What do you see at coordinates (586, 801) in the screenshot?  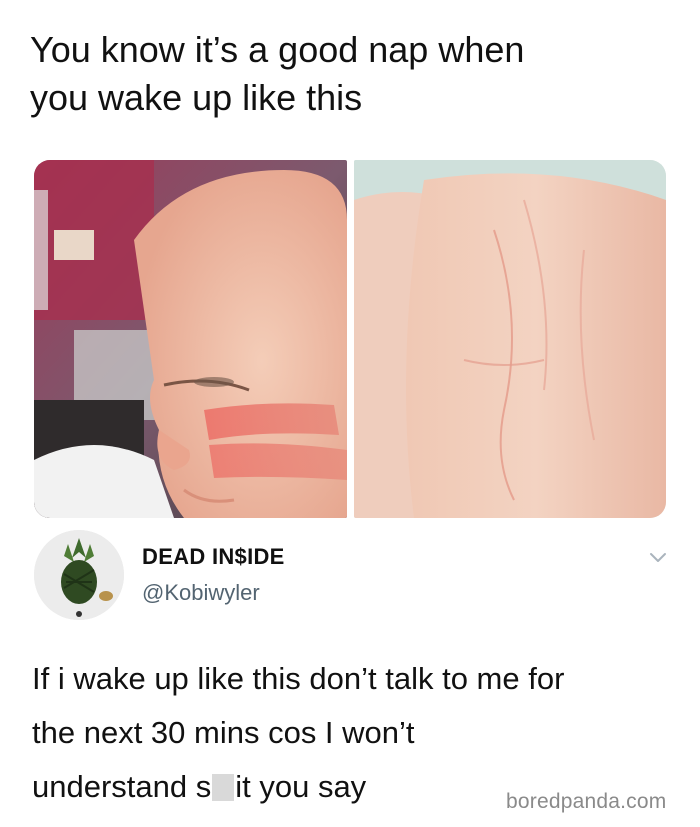 I see `watermark: boredpanda.com` at bounding box center [586, 801].